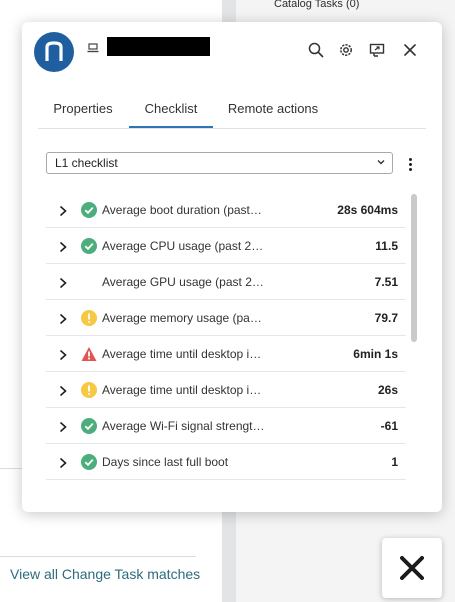 This screenshot has width=455, height=602. What do you see at coordinates (367, 210) in the screenshot?
I see `checklist-item-value: 28s 604ms` at bounding box center [367, 210].